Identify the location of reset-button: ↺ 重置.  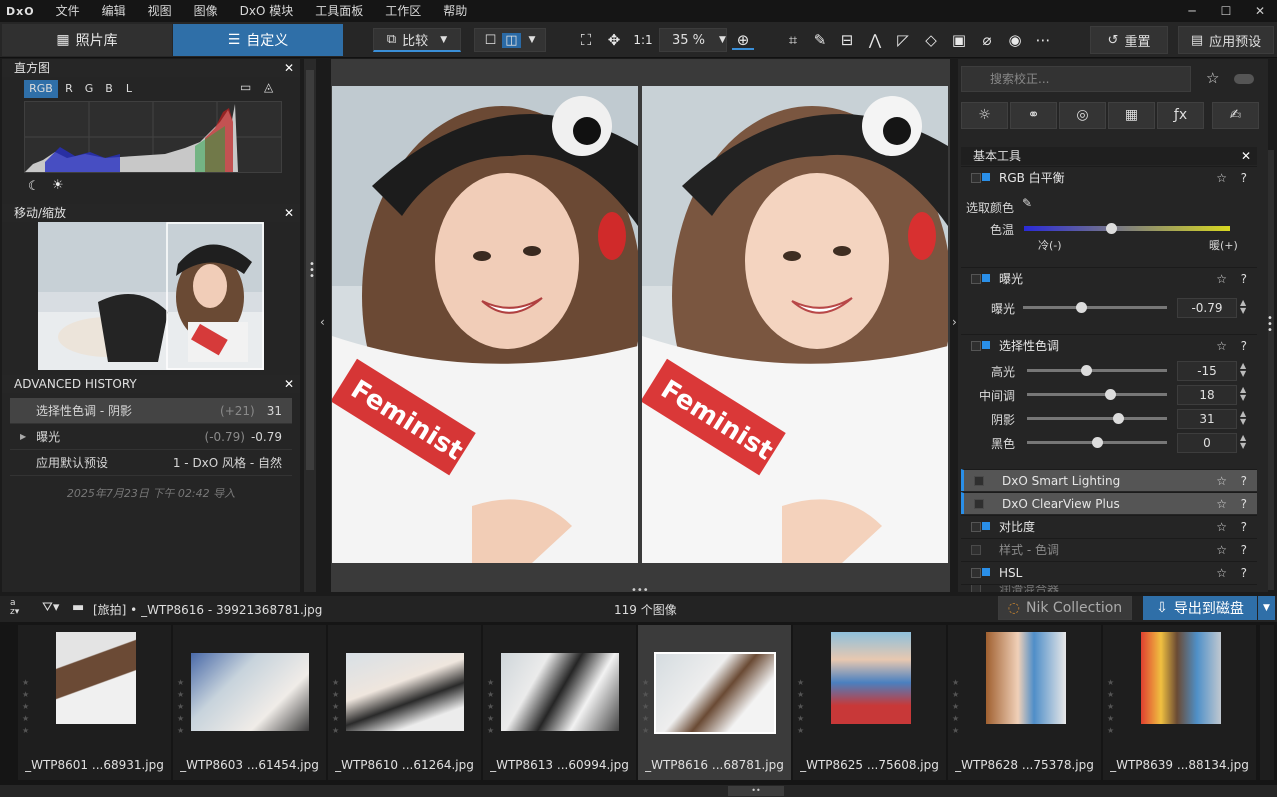
(1129, 40).